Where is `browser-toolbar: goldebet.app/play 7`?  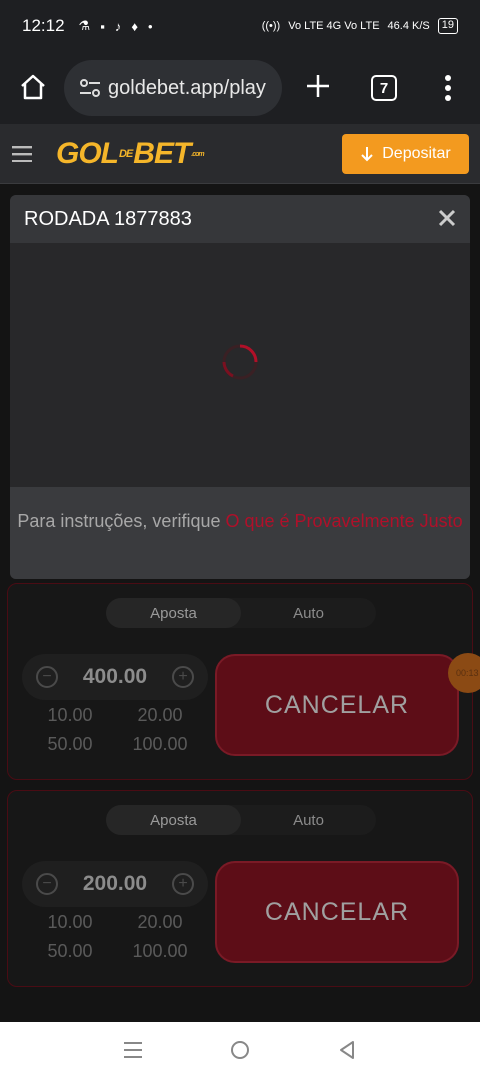 browser-toolbar: goldebet.app/play 7 is located at coordinates (240, 88).